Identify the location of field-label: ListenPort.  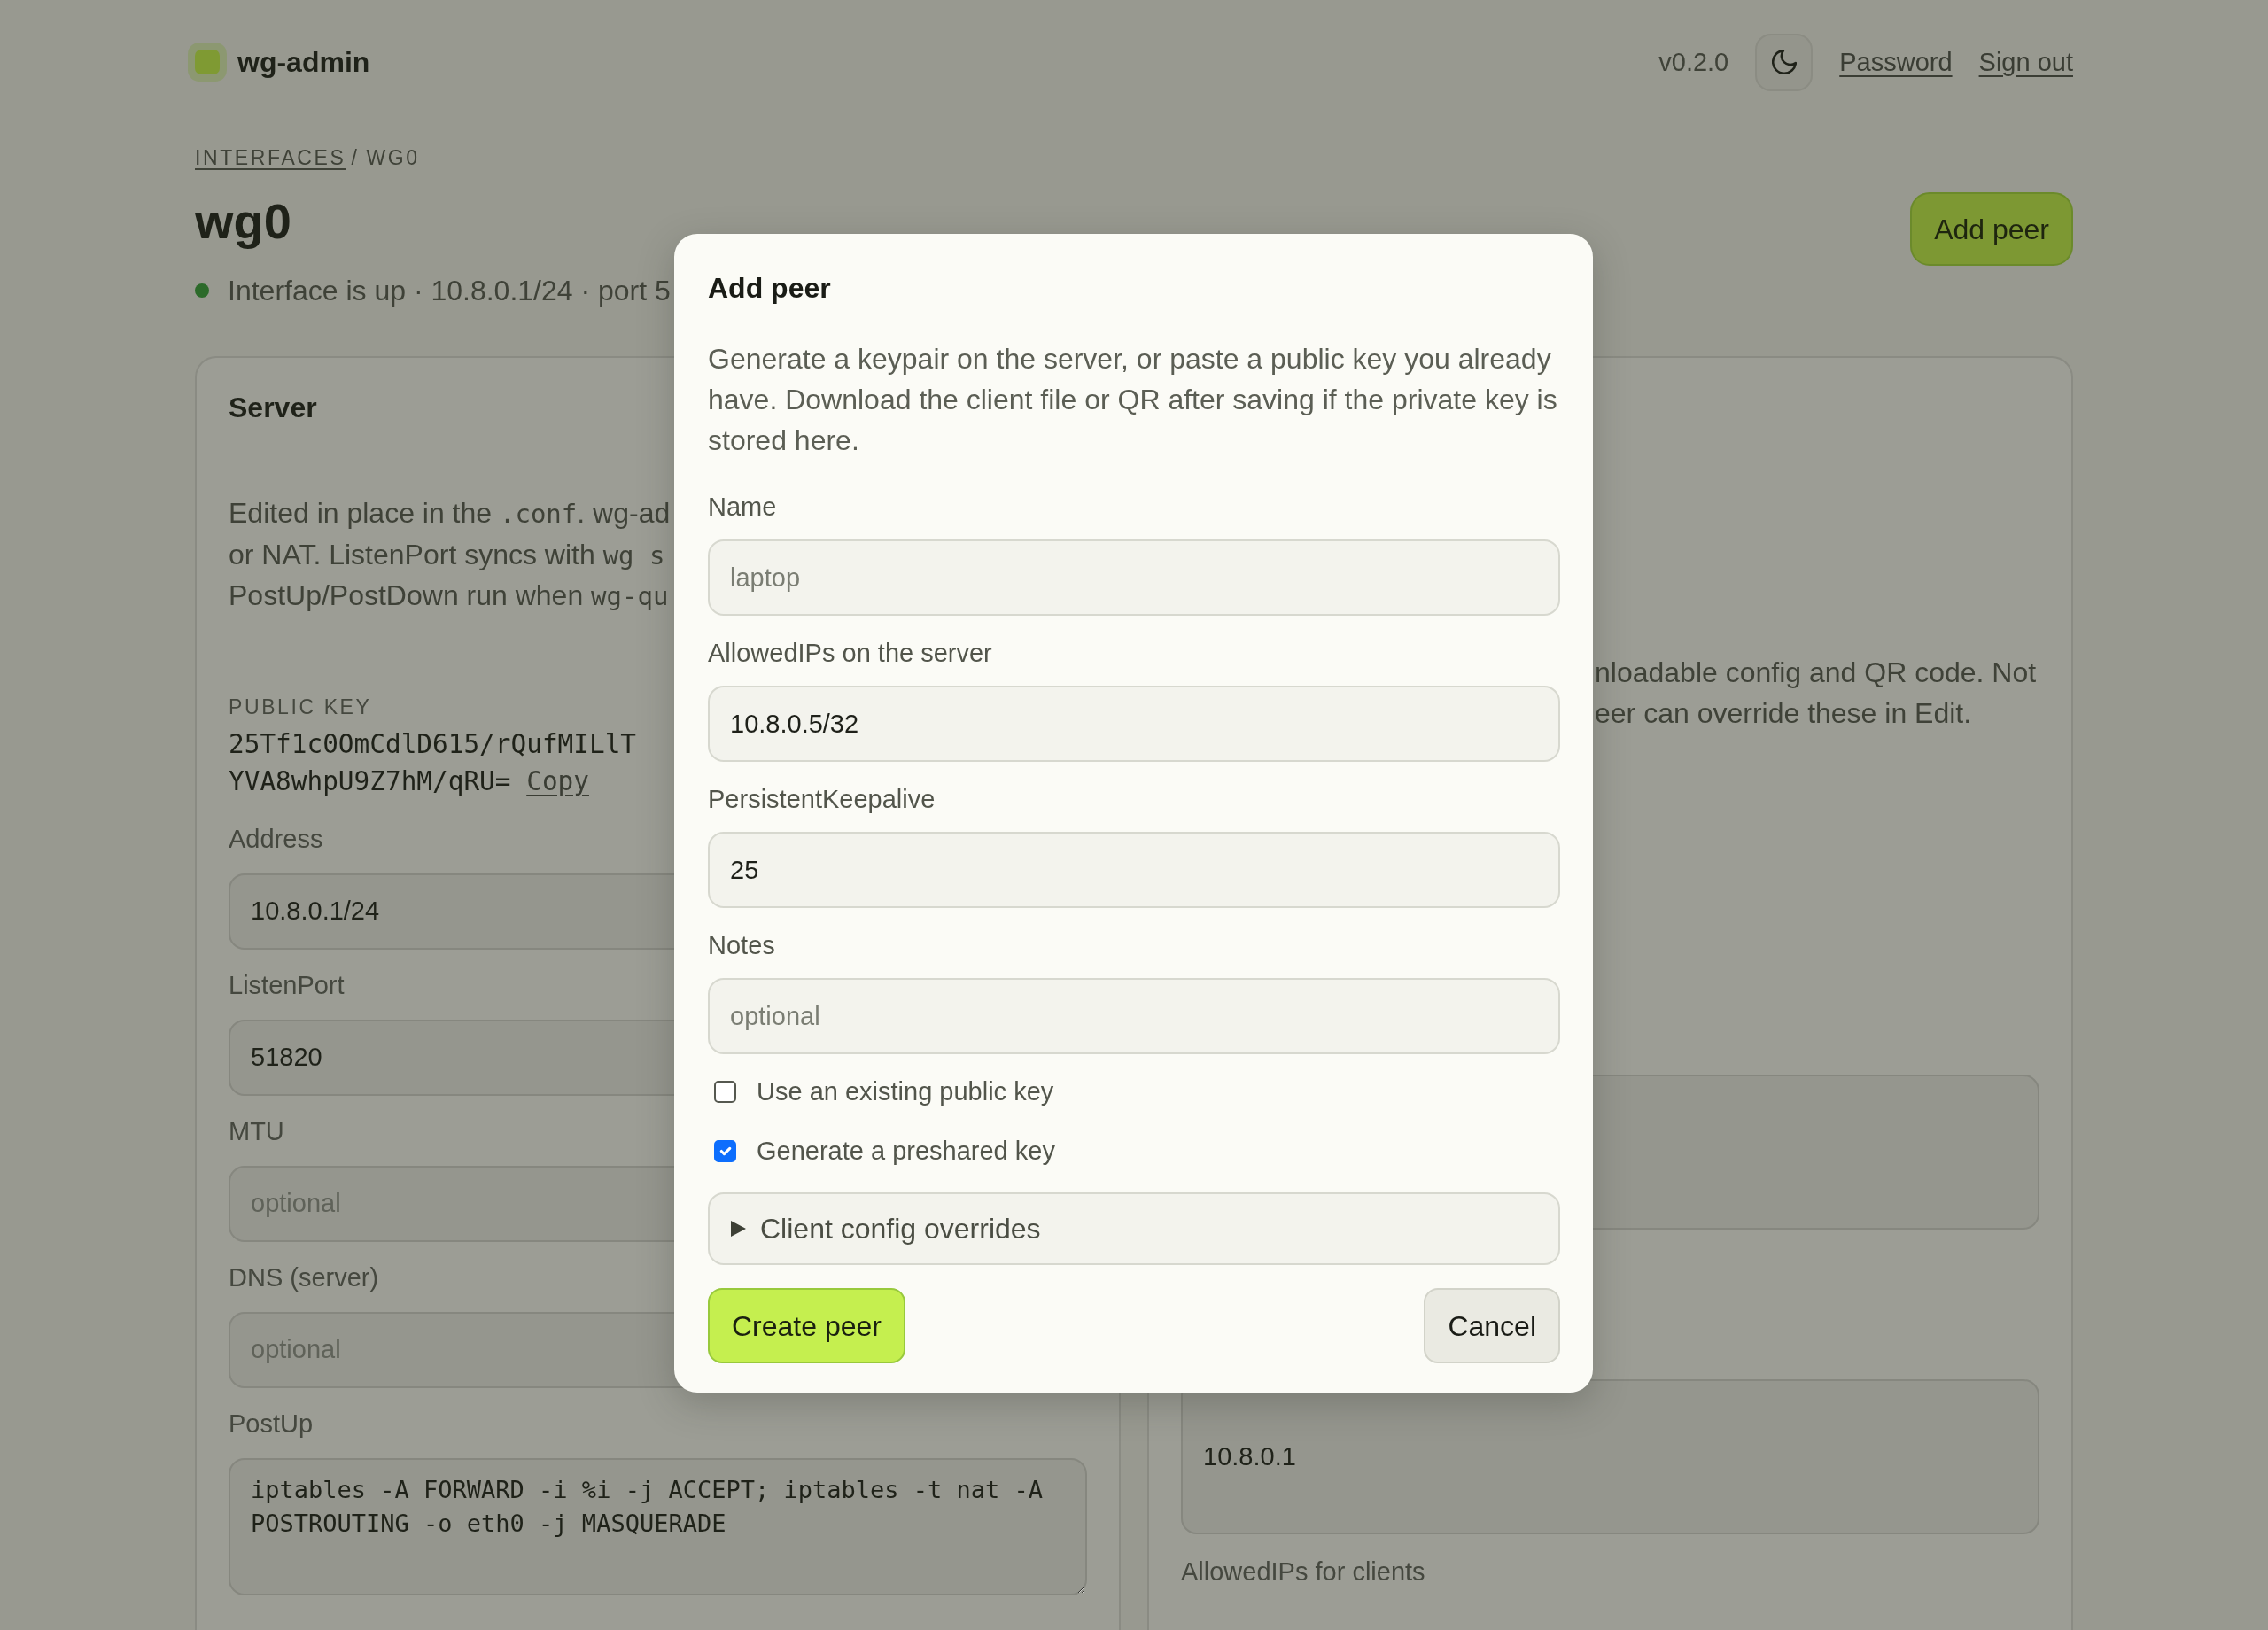
(287, 985).